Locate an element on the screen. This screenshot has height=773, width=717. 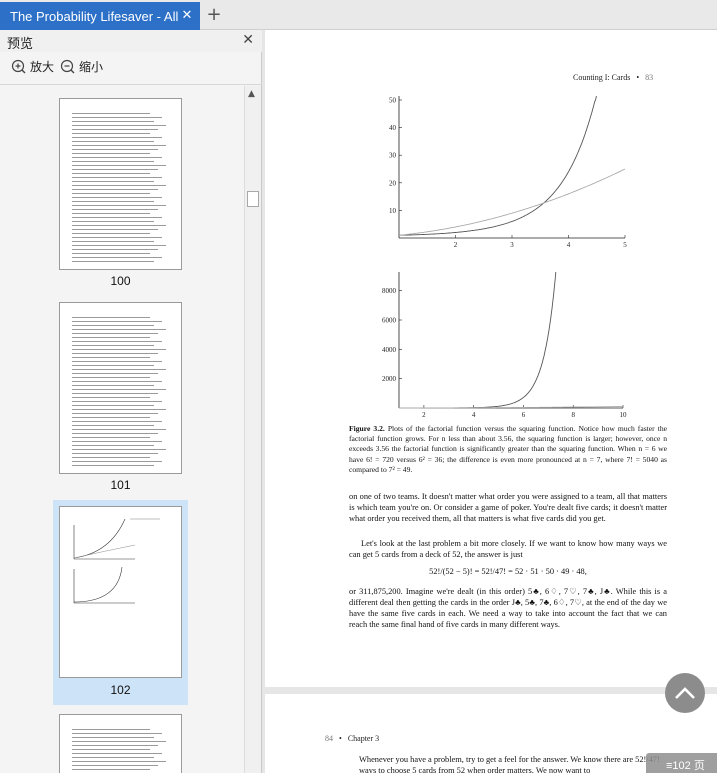
document-tab: The Probability Lifesaver - All ✕ is located at coordinates (100, 16).